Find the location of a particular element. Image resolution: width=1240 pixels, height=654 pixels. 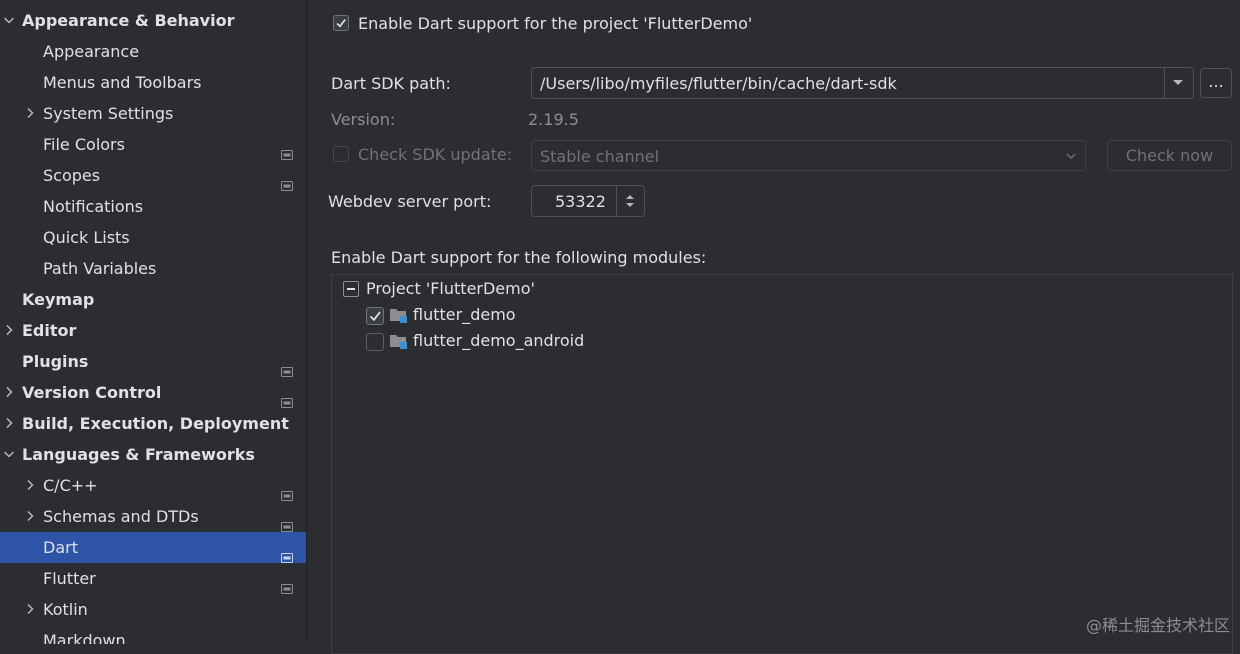

update-channel-dropdown: Stable channel is located at coordinates (808, 155).